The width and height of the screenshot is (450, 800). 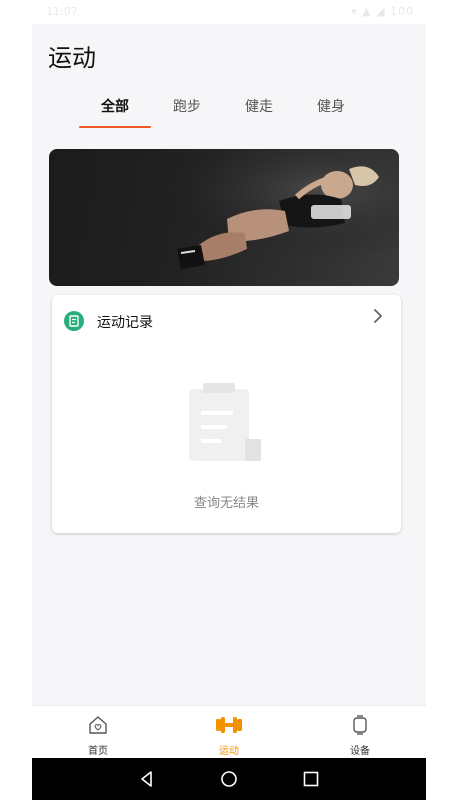 What do you see at coordinates (229, 735) in the screenshot?
I see `nav-sport: 运动` at bounding box center [229, 735].